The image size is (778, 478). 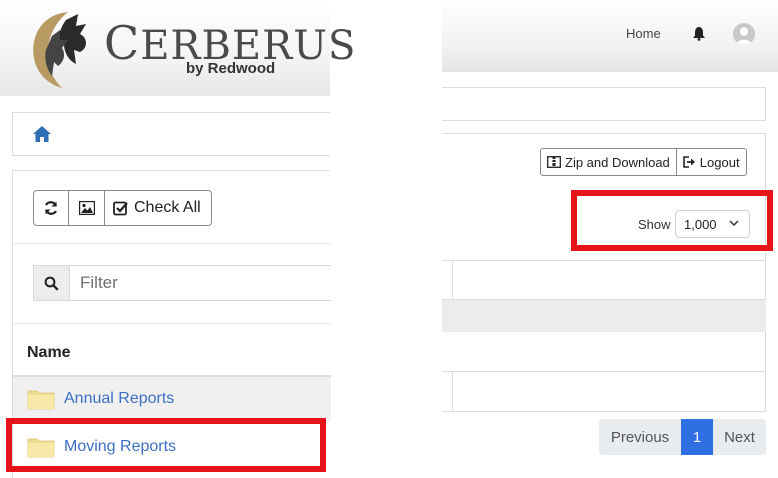 What do you see at coordinates (697, 437) in the screenshot?
I see `page-1-button: 1` at bounding box center [697, 437].